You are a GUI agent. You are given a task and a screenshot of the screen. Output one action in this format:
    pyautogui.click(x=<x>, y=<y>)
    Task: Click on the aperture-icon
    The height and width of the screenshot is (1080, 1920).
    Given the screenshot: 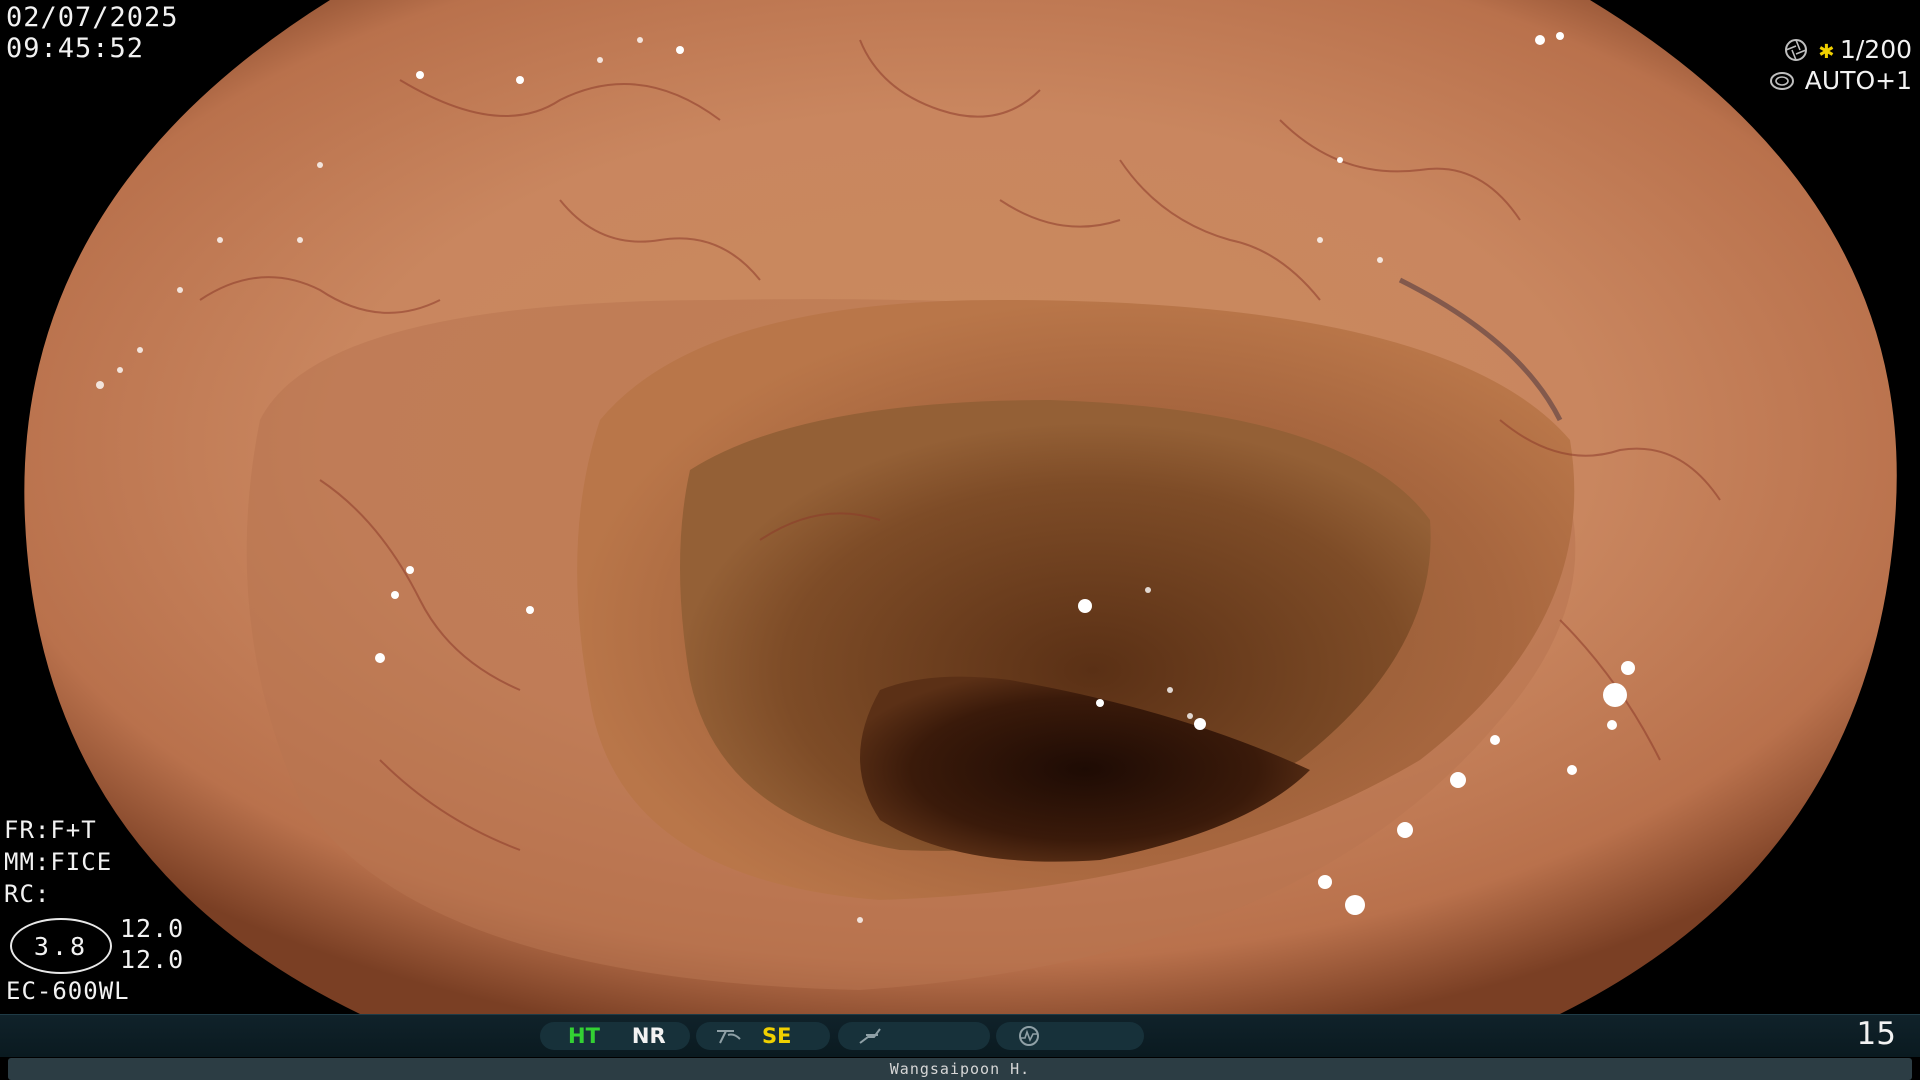 What is the action you would take?
    pyautogui.click(x=1795, y=49)
    